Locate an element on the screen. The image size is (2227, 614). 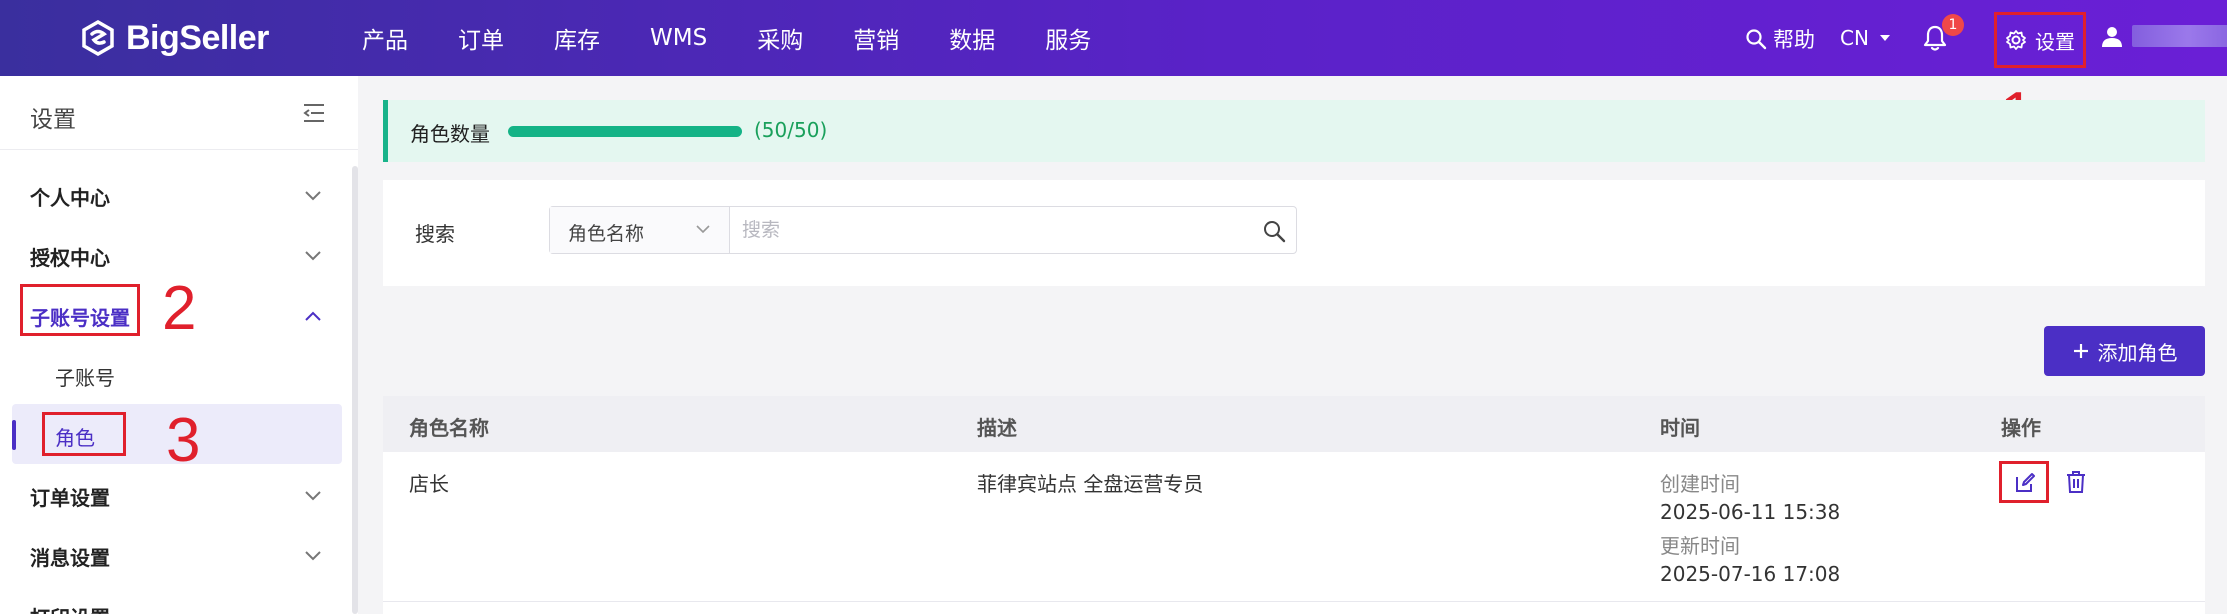
add-role-button: 添加角色 is located at coordinates (2124, 351).